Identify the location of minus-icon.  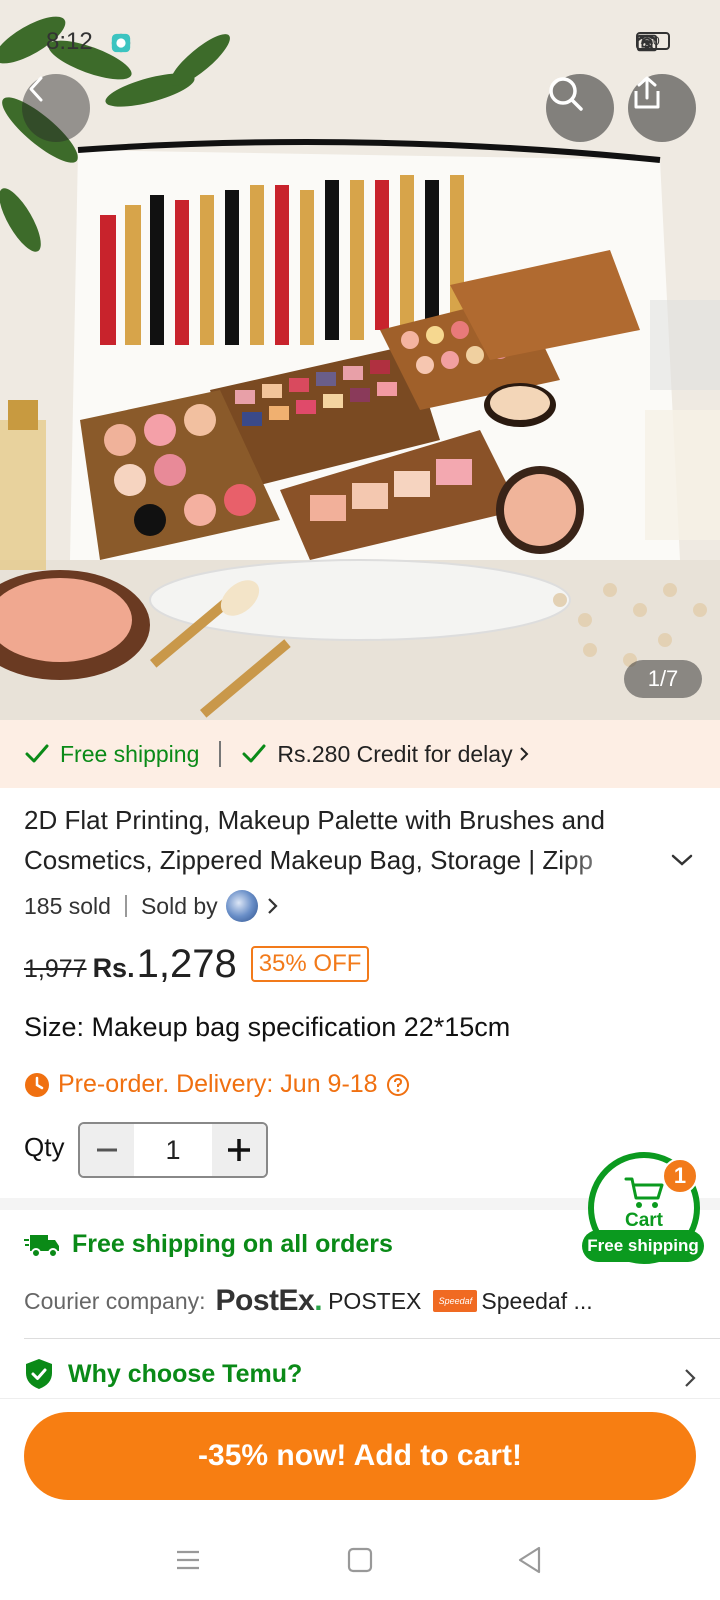
(107, 1150).